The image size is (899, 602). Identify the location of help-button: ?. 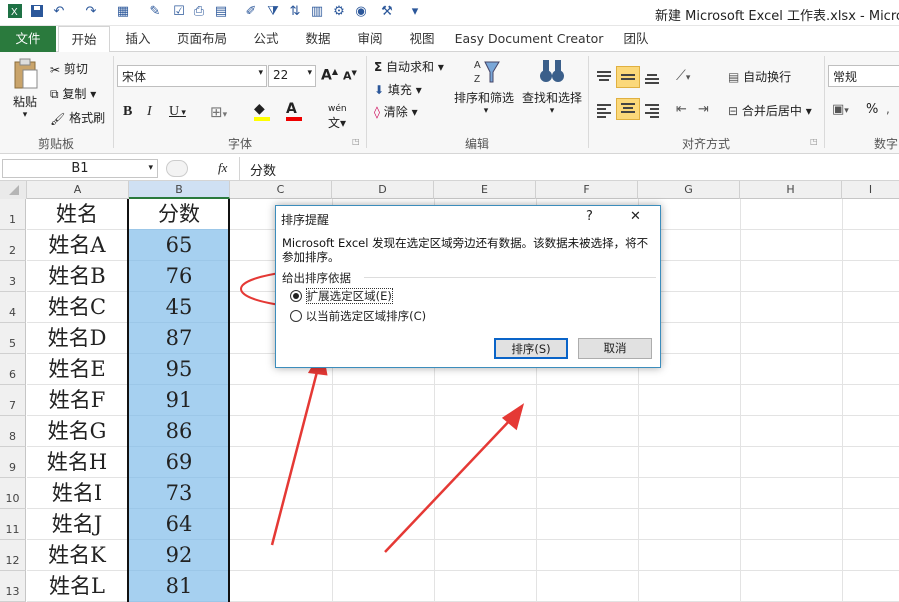
(589, 216).